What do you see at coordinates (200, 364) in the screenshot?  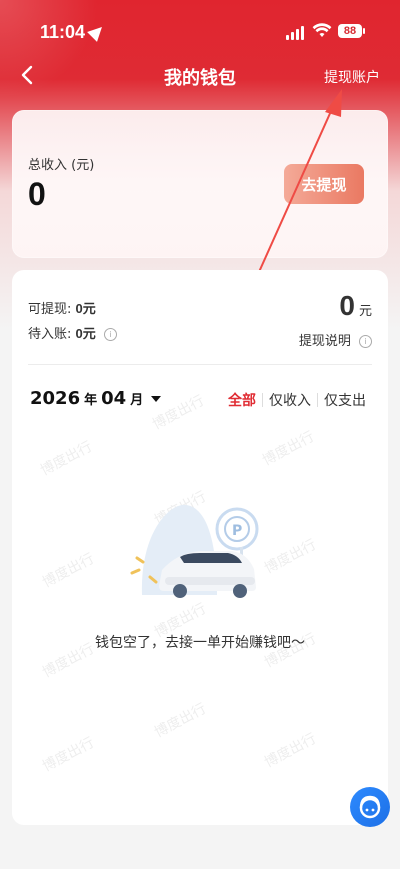 I see `divider` at bounding box center [200, 364].